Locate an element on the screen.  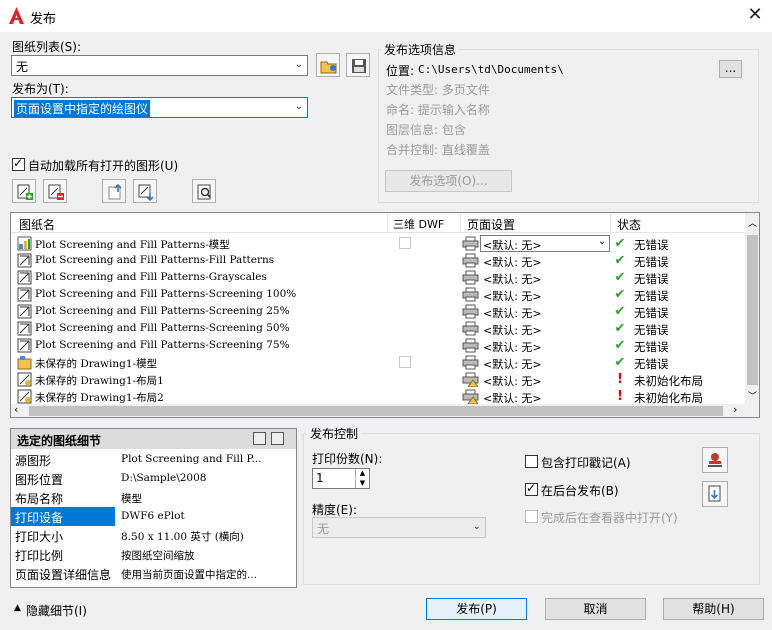
stamp-icon is located at coordinates (715, 460).